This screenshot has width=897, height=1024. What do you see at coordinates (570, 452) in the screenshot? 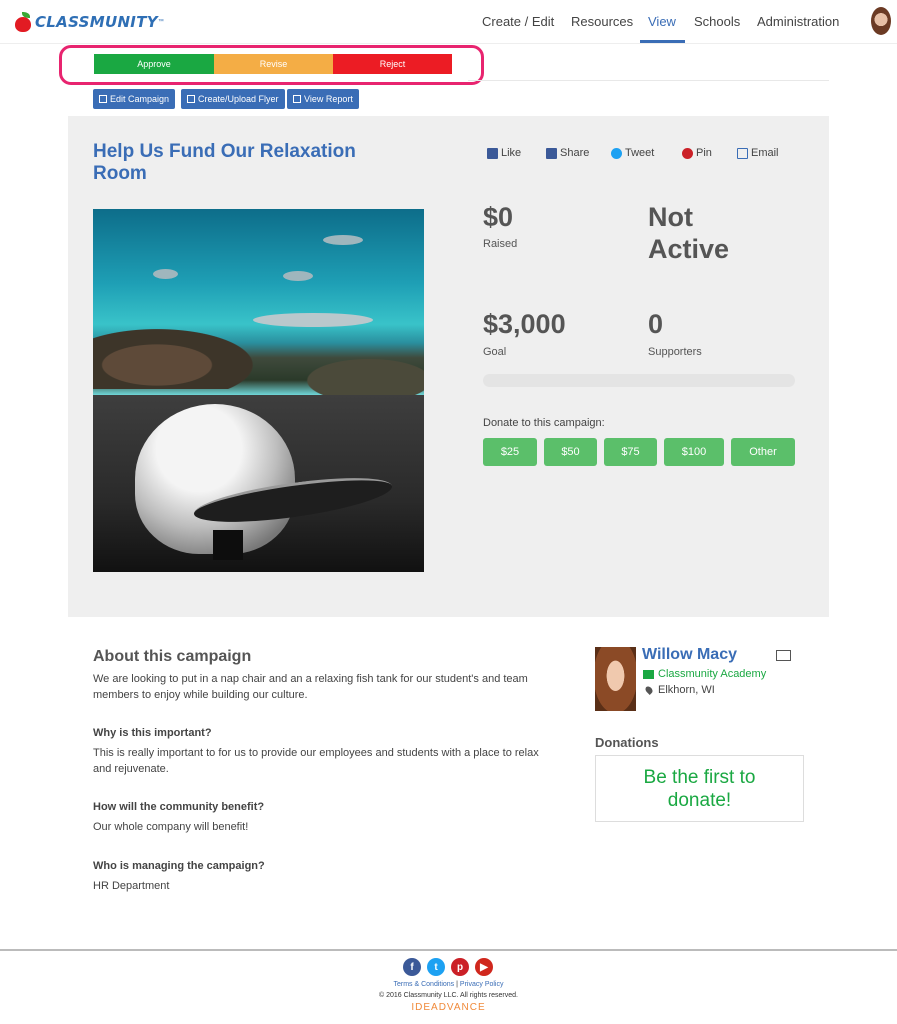
I see `donate-50-button: $50` at bounding box center [570, 452].